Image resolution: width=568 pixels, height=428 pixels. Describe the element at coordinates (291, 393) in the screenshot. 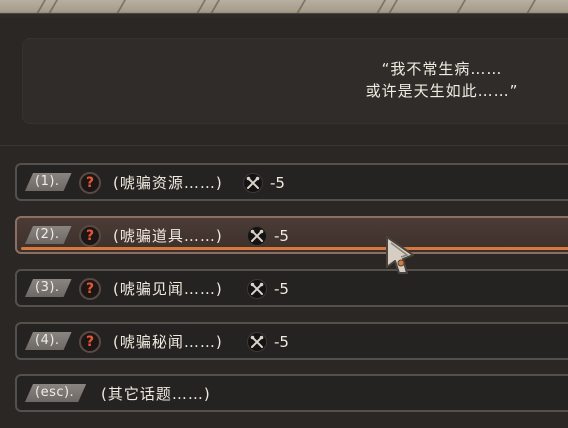

I see `option-esc: (esc). (其它话题……)` at that location.